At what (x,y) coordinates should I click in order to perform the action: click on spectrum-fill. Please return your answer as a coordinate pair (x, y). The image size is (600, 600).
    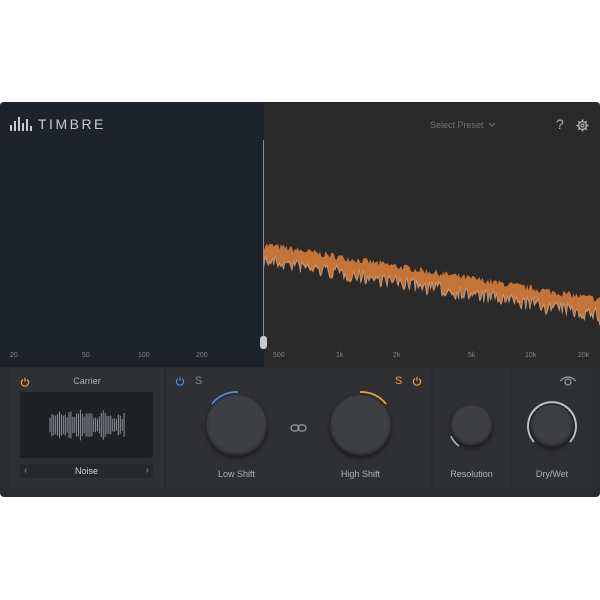
    Looking at the image, I should click on (432, 285).